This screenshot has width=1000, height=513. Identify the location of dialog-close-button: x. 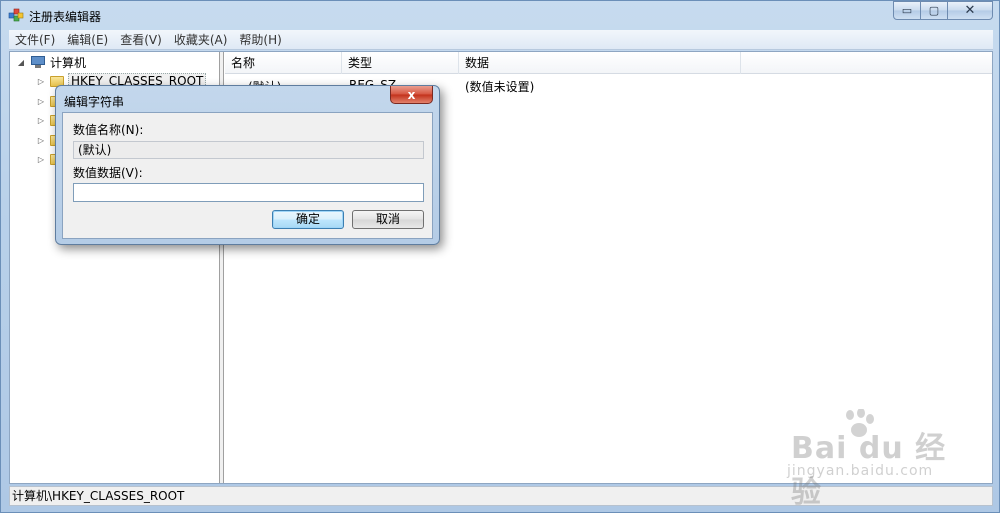
(411, 95).